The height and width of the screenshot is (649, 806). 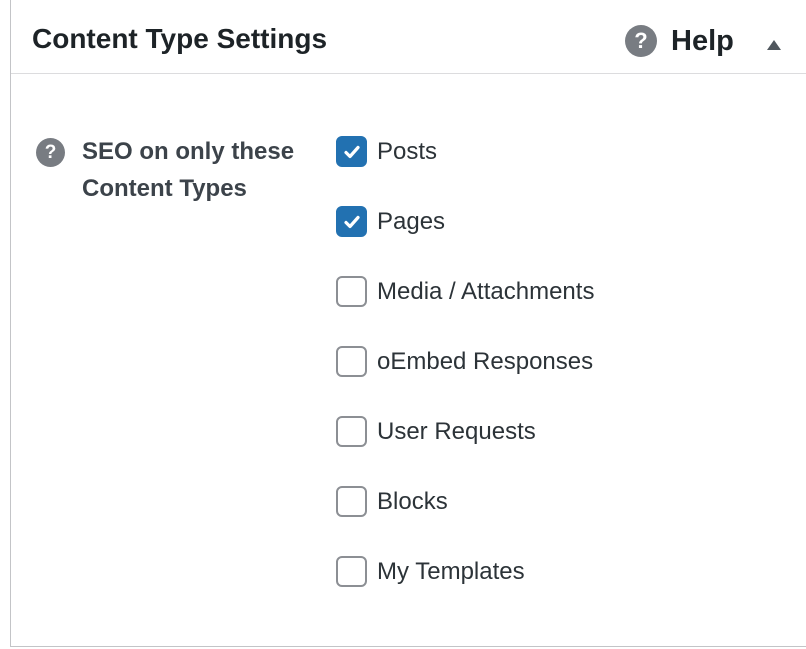 I want to click on pages-checkbox, so click(x=351, y=221).